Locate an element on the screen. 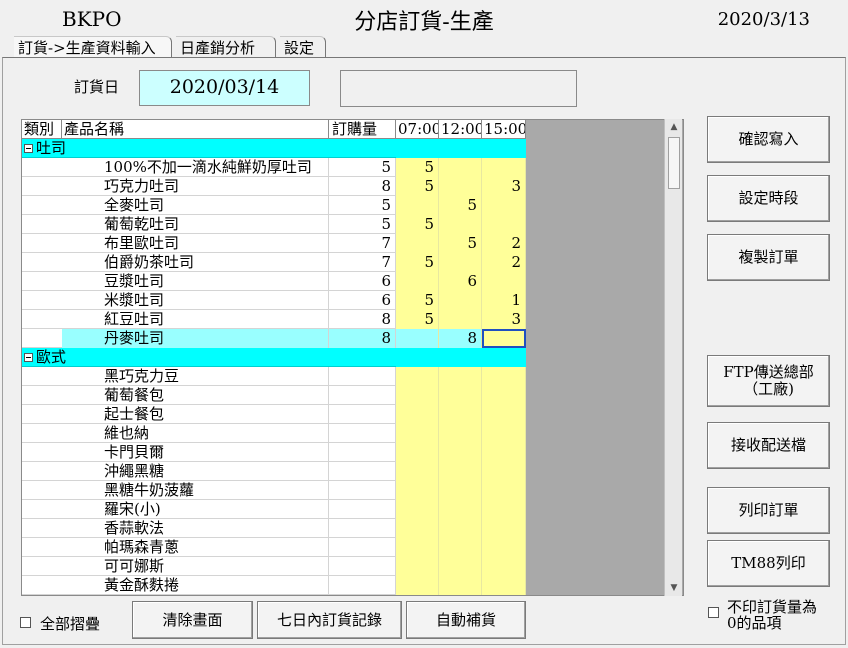 This screenshot has height=648, width=848. table-row: 伯爵奶茶吐司 7 5 2 is located at coordinates (274, 262).